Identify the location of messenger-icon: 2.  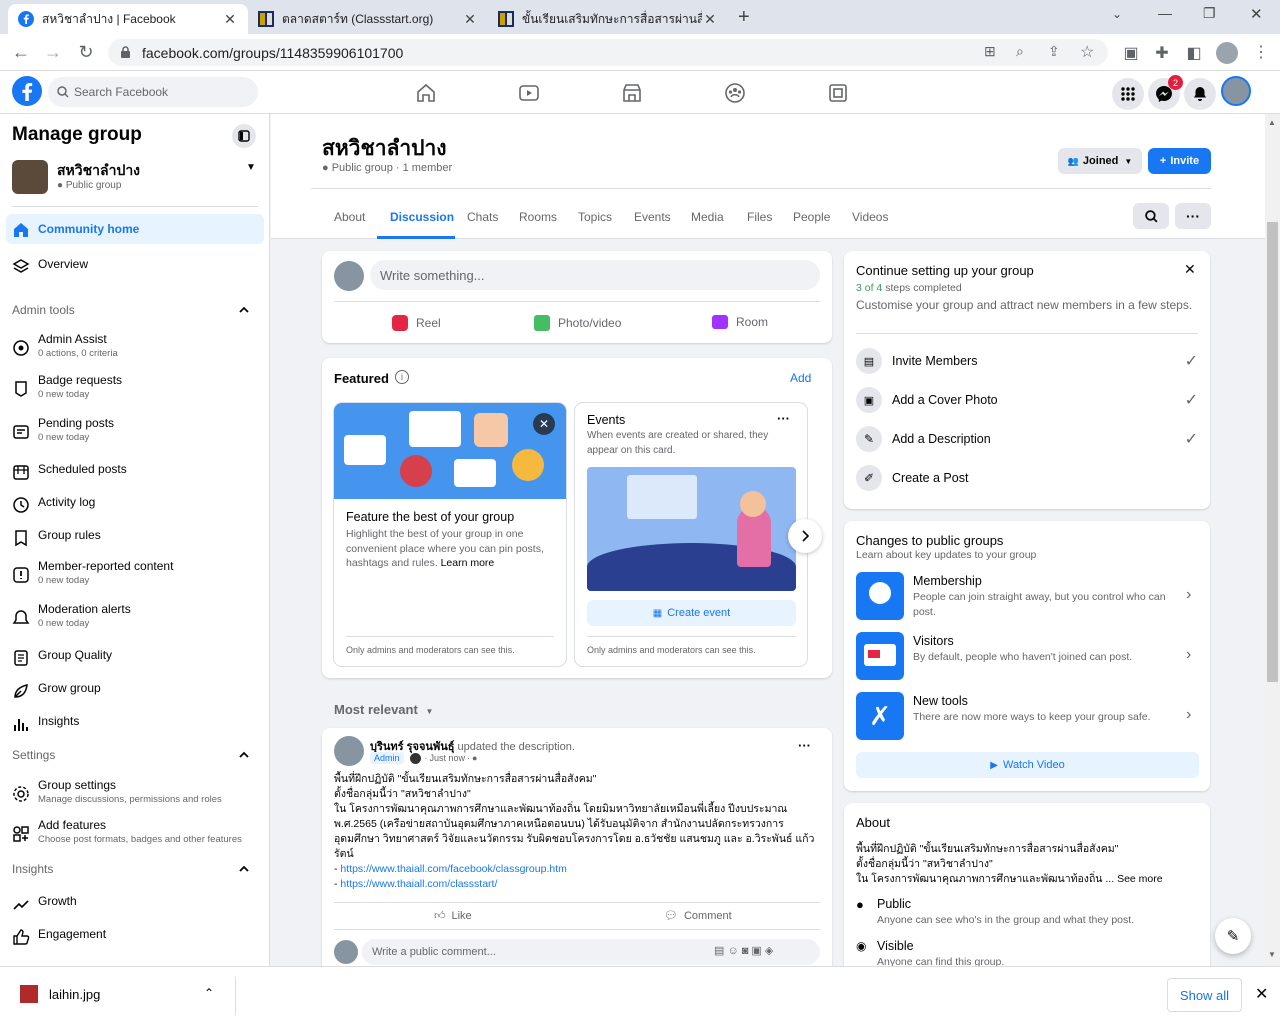
(1165, 92).